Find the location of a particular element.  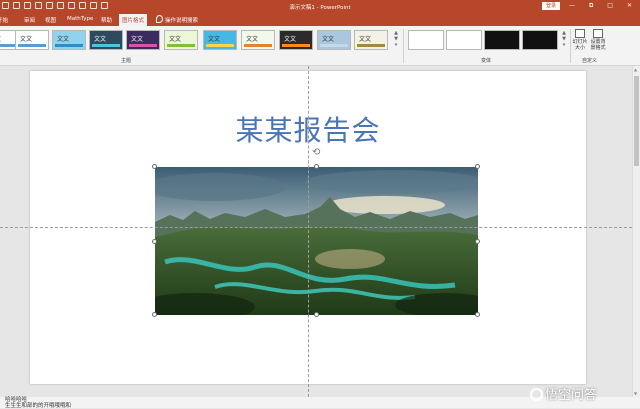

vertical-scrollbar: ▲ ▼ is located at coordinates (636, 231).